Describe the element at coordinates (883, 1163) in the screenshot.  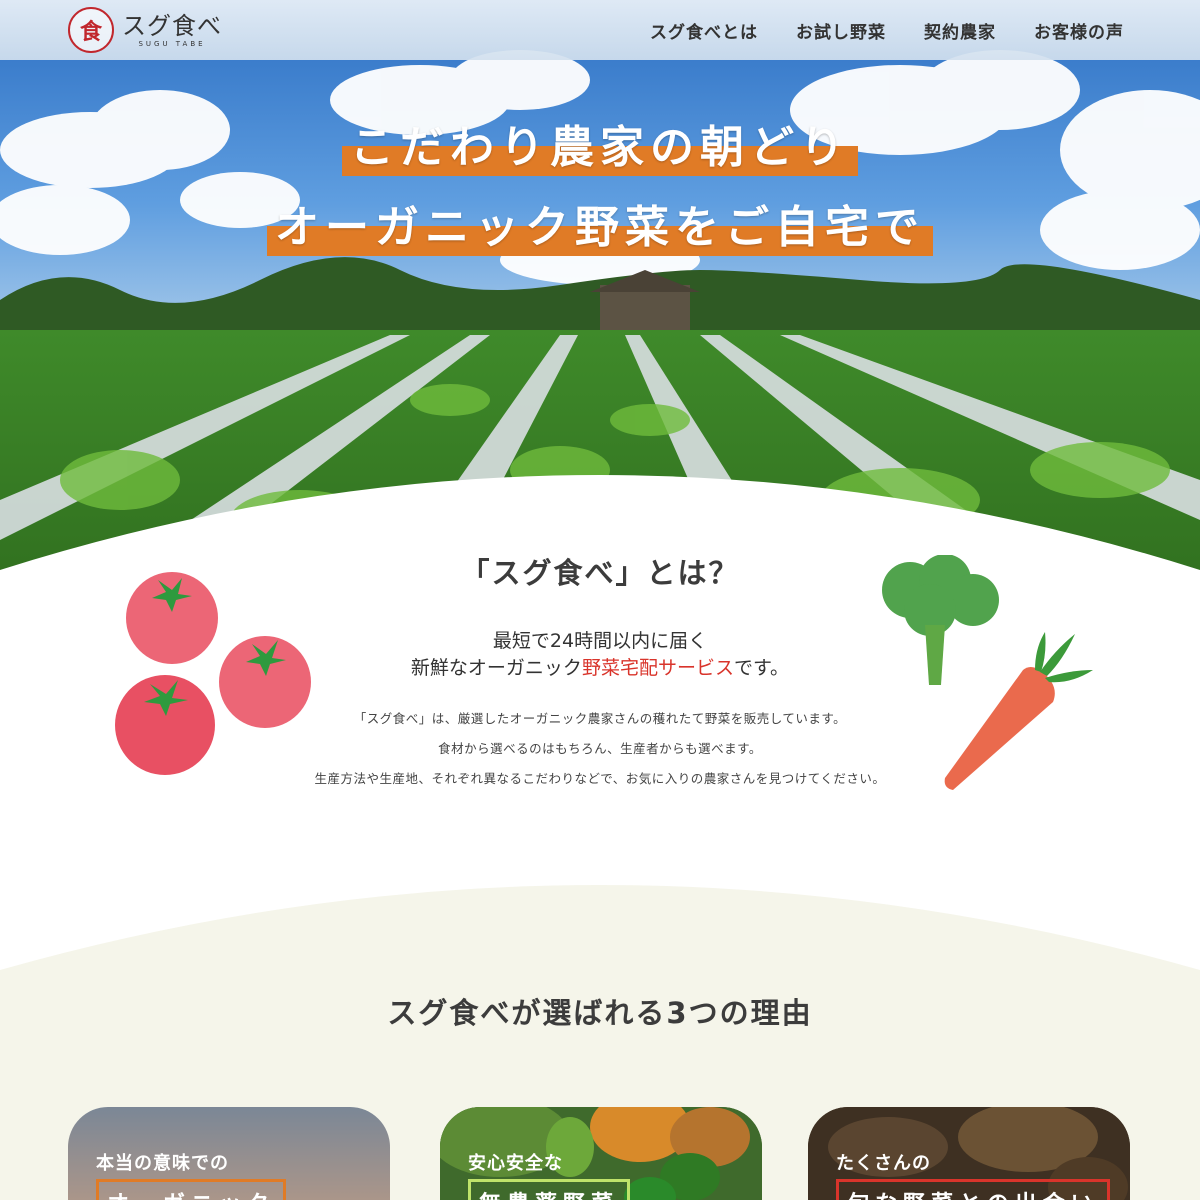
I see `reason-card-label: たくさんの` at that location.